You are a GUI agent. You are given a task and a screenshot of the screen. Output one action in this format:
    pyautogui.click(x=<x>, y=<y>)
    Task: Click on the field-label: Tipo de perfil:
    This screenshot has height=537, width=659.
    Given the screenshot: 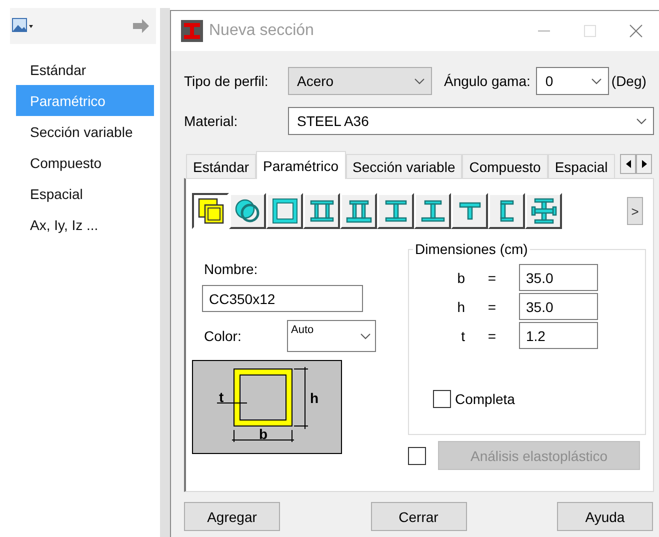 What is the action you would take?
    pyautogui.click(x=227, y=81)
    